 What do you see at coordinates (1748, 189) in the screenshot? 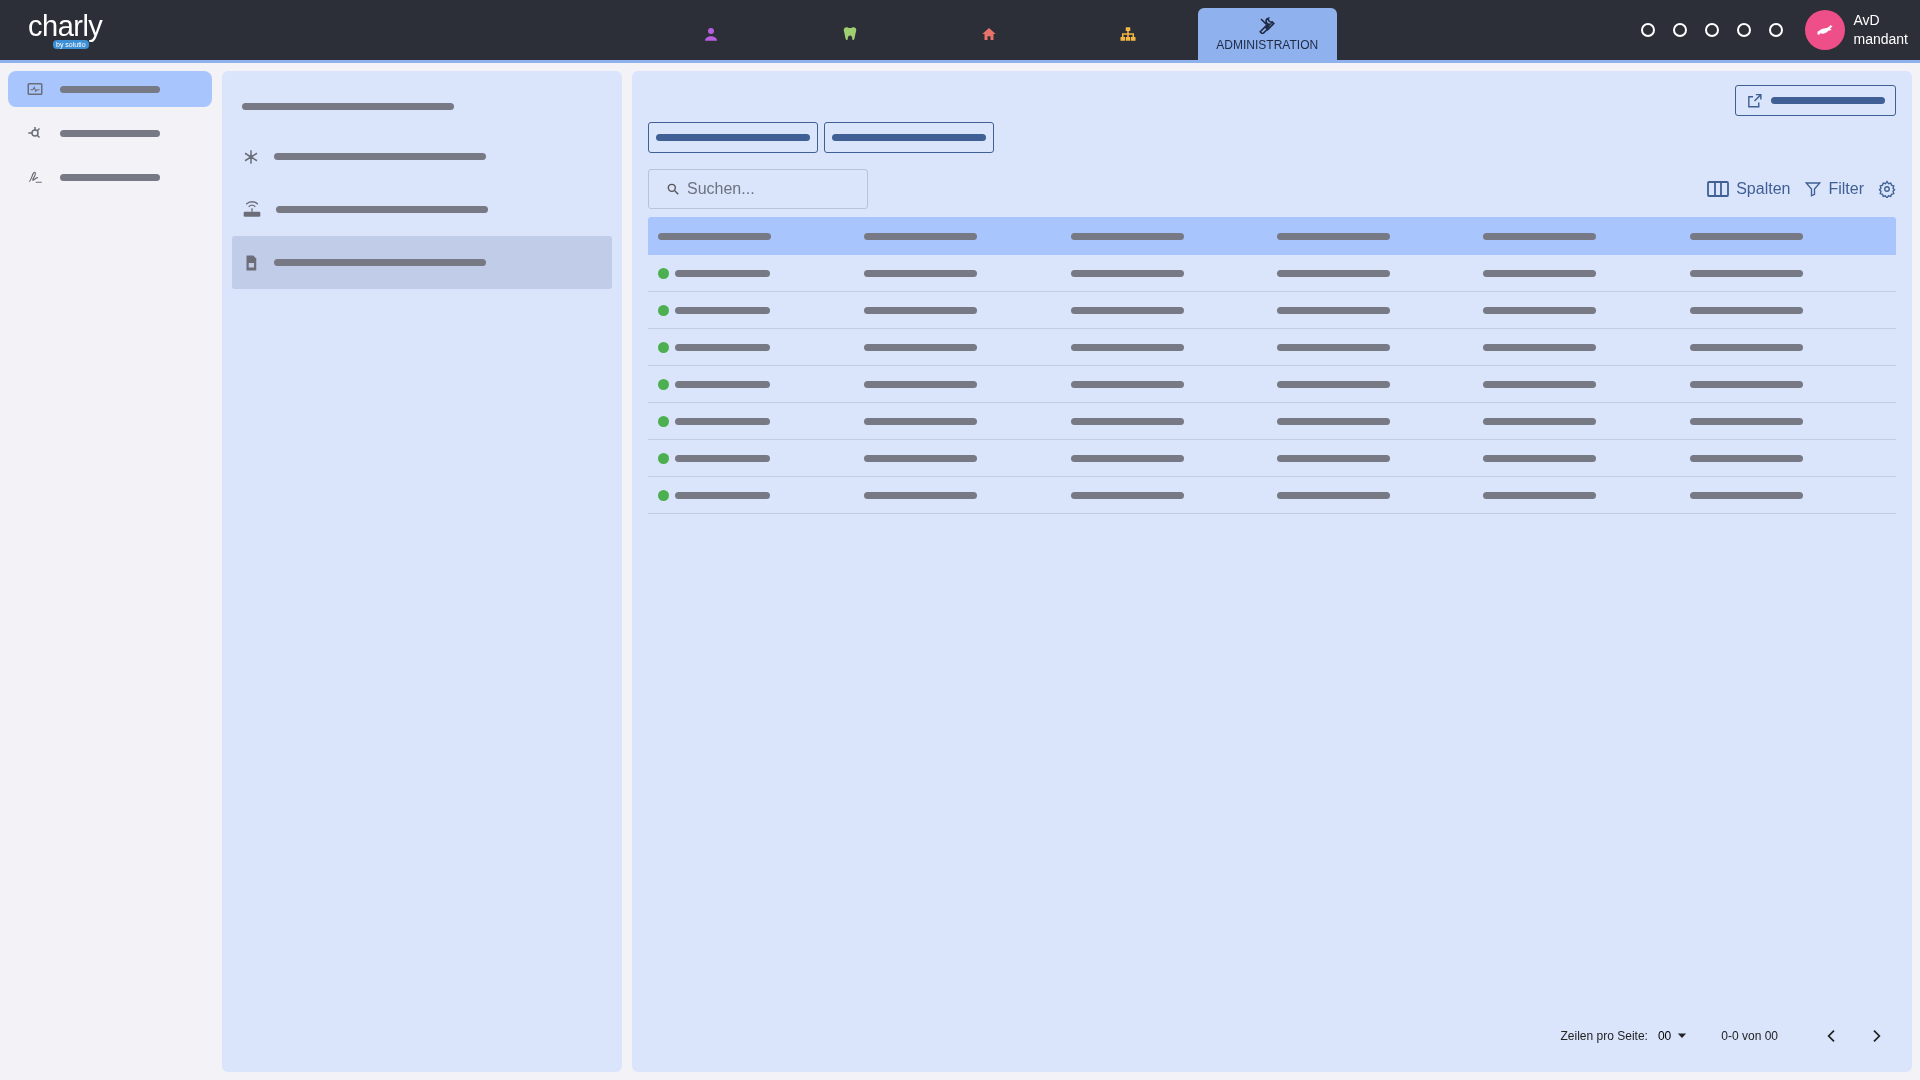
I see `columns-button: Spalten` at bounding box center [1748, 189].